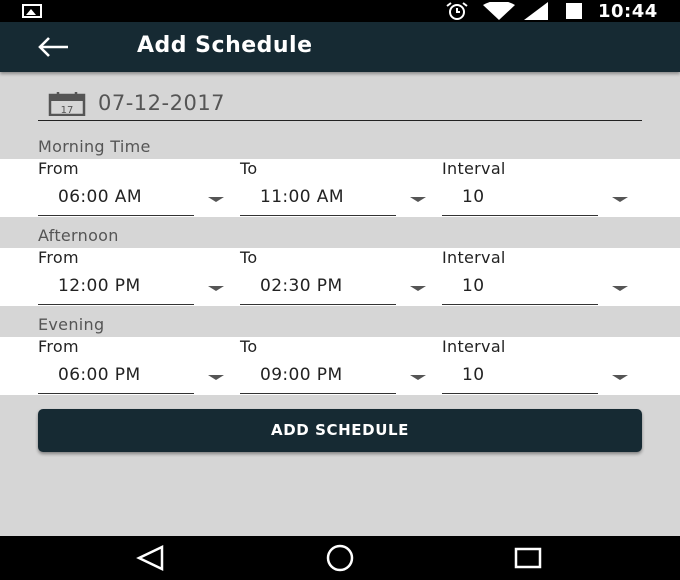 The width and height of the screenshot is (680, 580). What do you see at coordinates (340, 430) in the screenshot?
I see `add-schedule-button: ADD SCHEDULE` at bounding box center [340, 430].